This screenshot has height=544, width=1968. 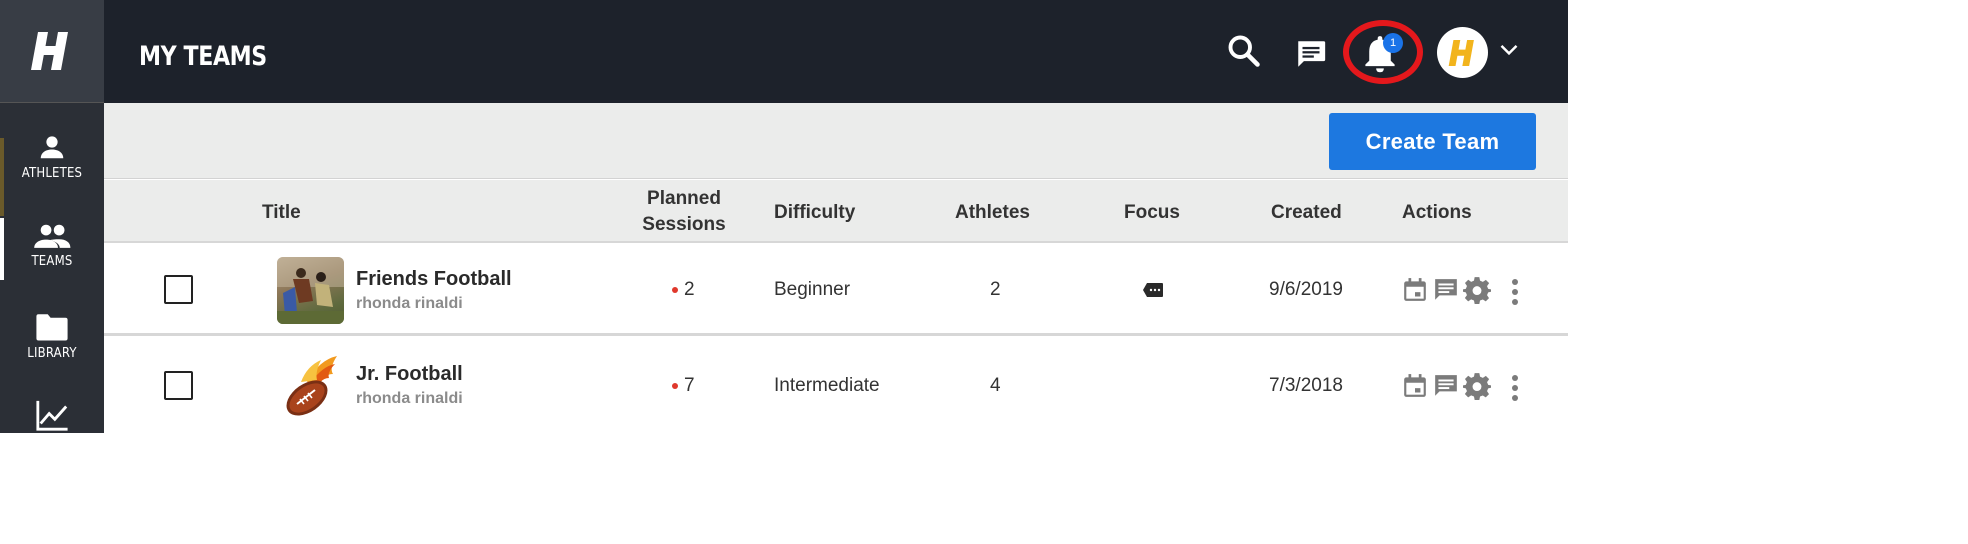 What do you see at coordinates (684, 224) in the screenshot?
I see `column-header-line: Sessions` at bounding box center [684, 224].